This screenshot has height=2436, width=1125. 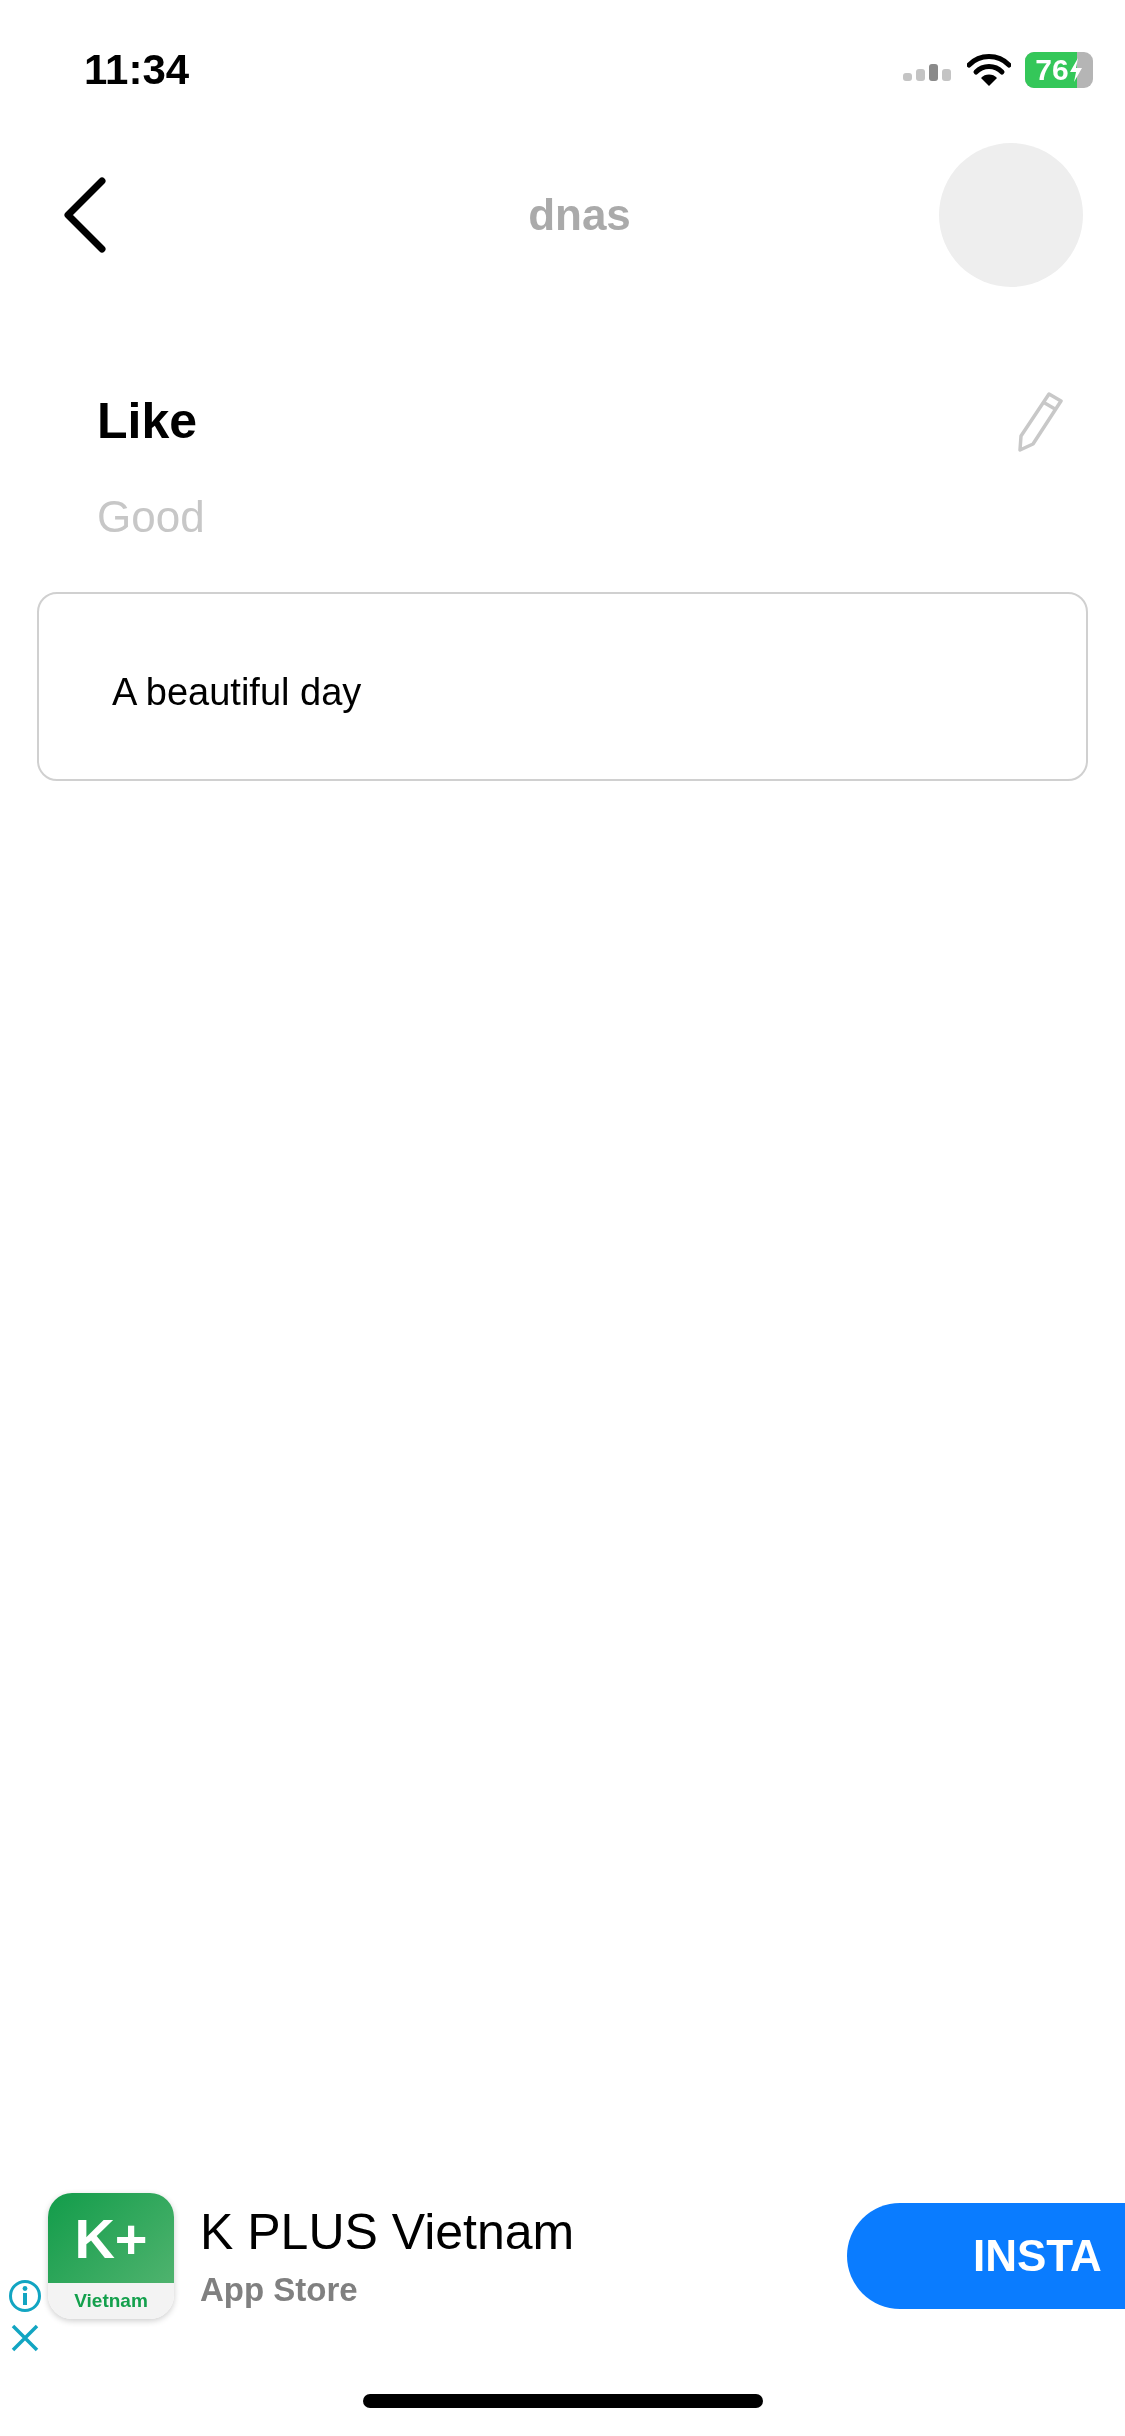 I want to click on ad-title: K PLUS Vietnam, so click(x=388, y=2232).